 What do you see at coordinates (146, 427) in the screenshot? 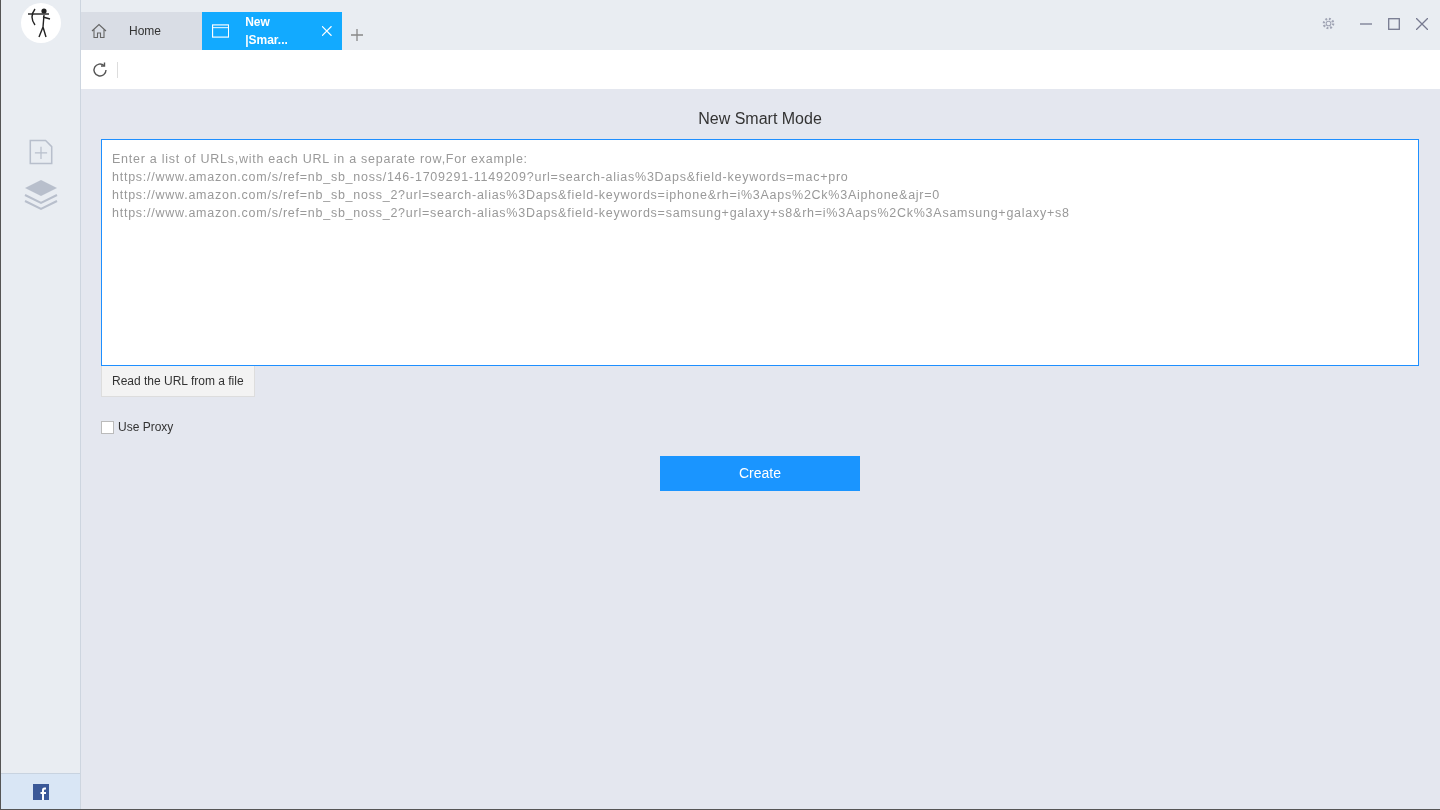
I see `use-proxy-label: Use Proxy` at bounding box center [146, 427].